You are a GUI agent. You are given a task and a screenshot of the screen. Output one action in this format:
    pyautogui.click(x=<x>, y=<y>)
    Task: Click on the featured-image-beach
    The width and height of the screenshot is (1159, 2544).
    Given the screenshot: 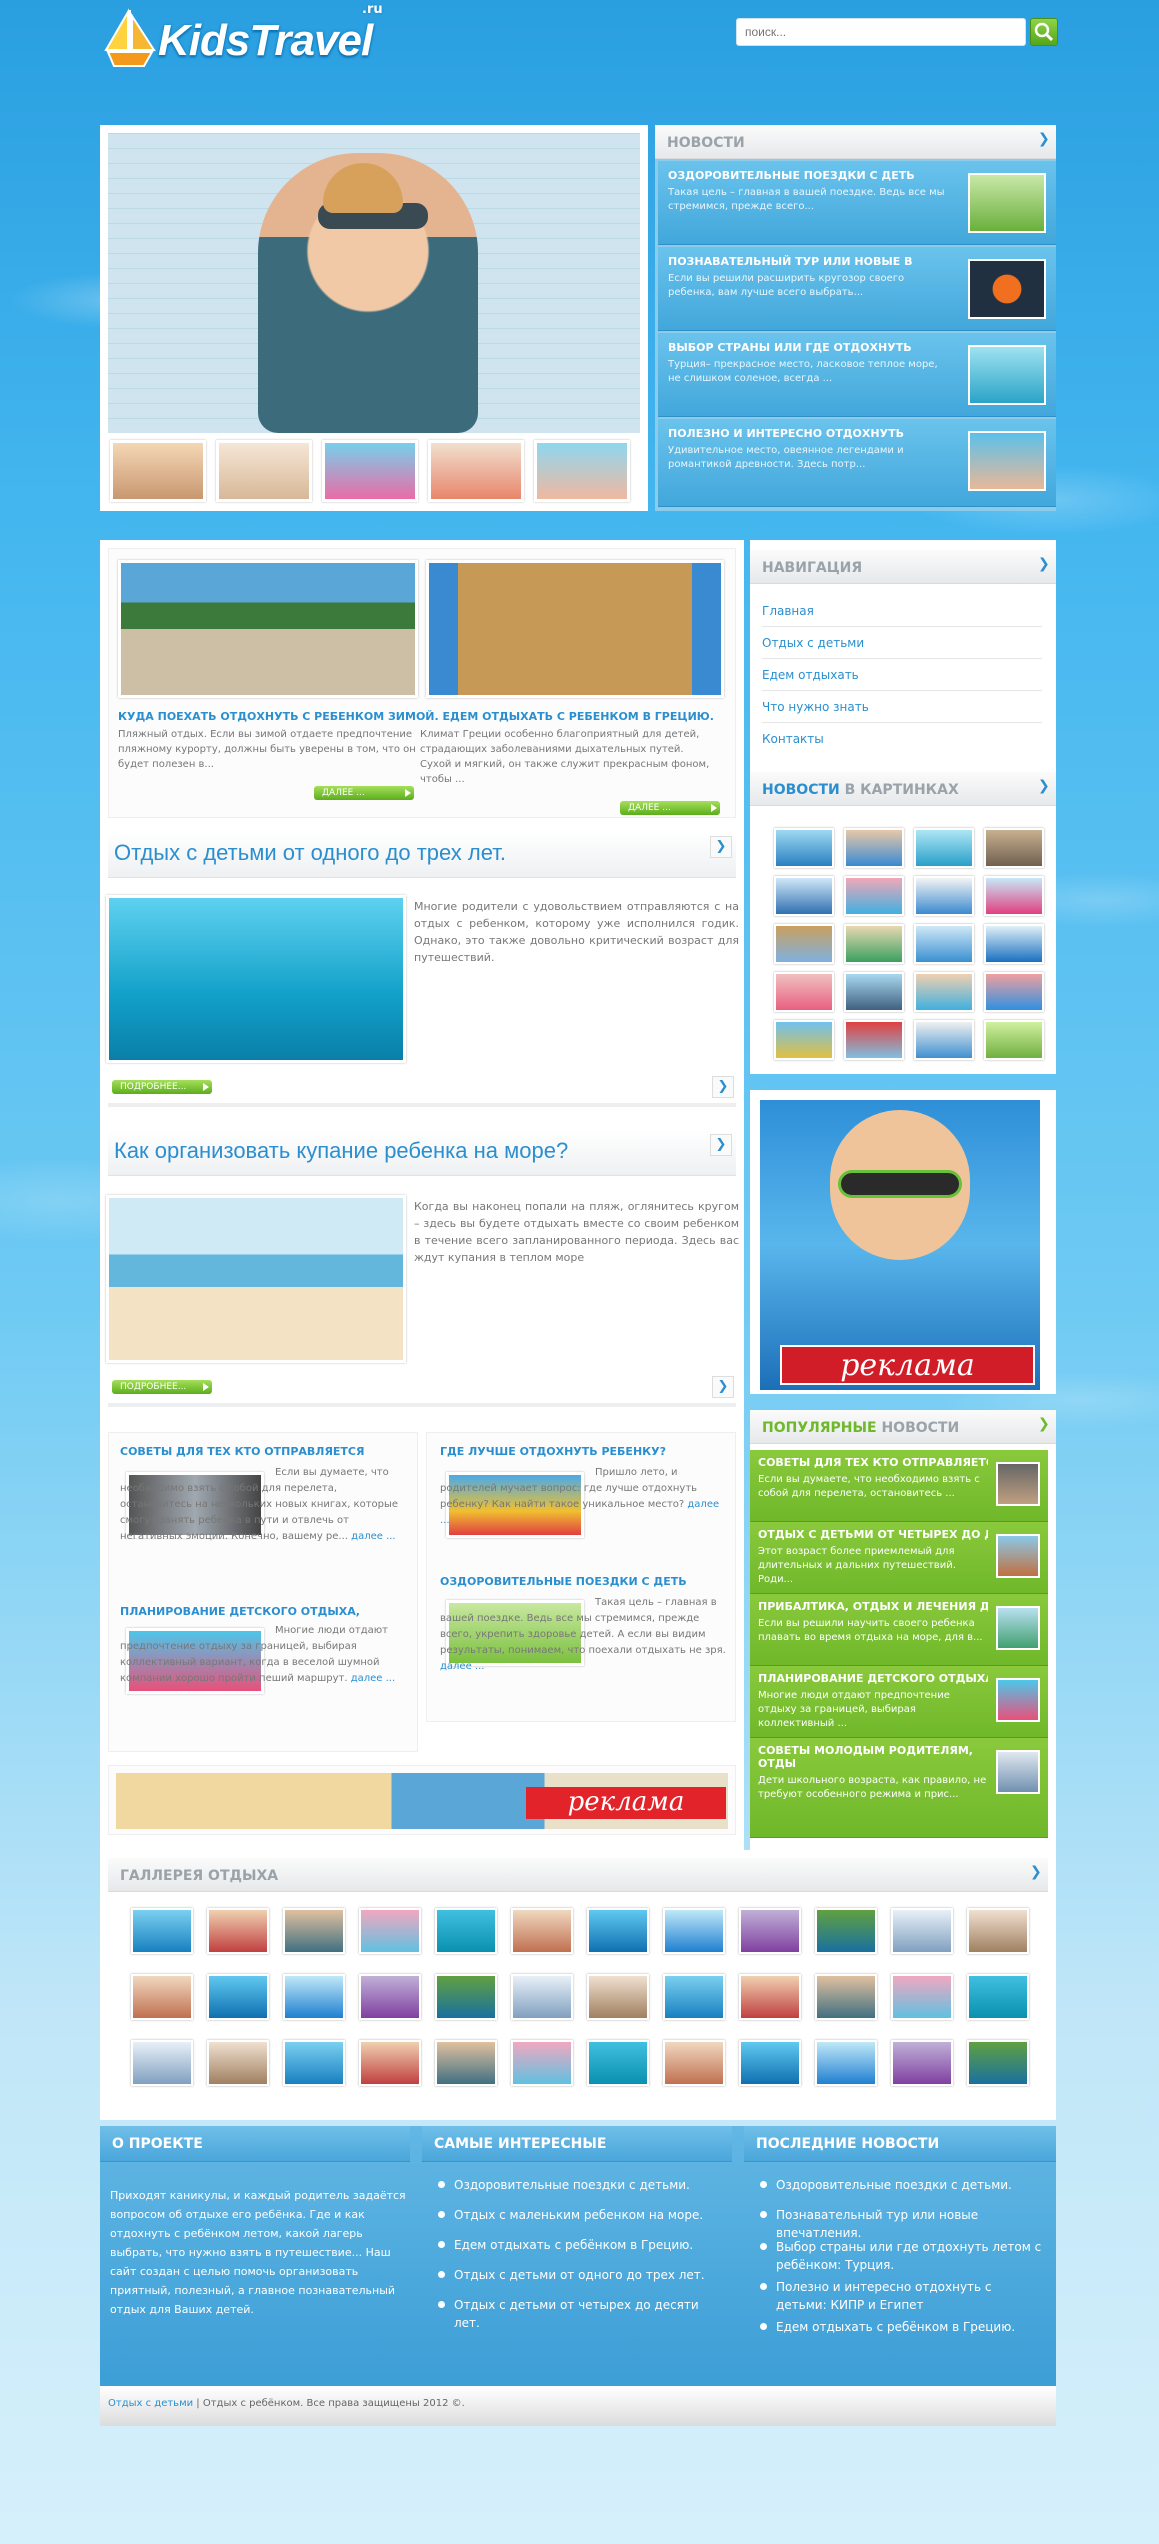 What is the action you would take?
    pyautogui.click(x=268, y=629)
    